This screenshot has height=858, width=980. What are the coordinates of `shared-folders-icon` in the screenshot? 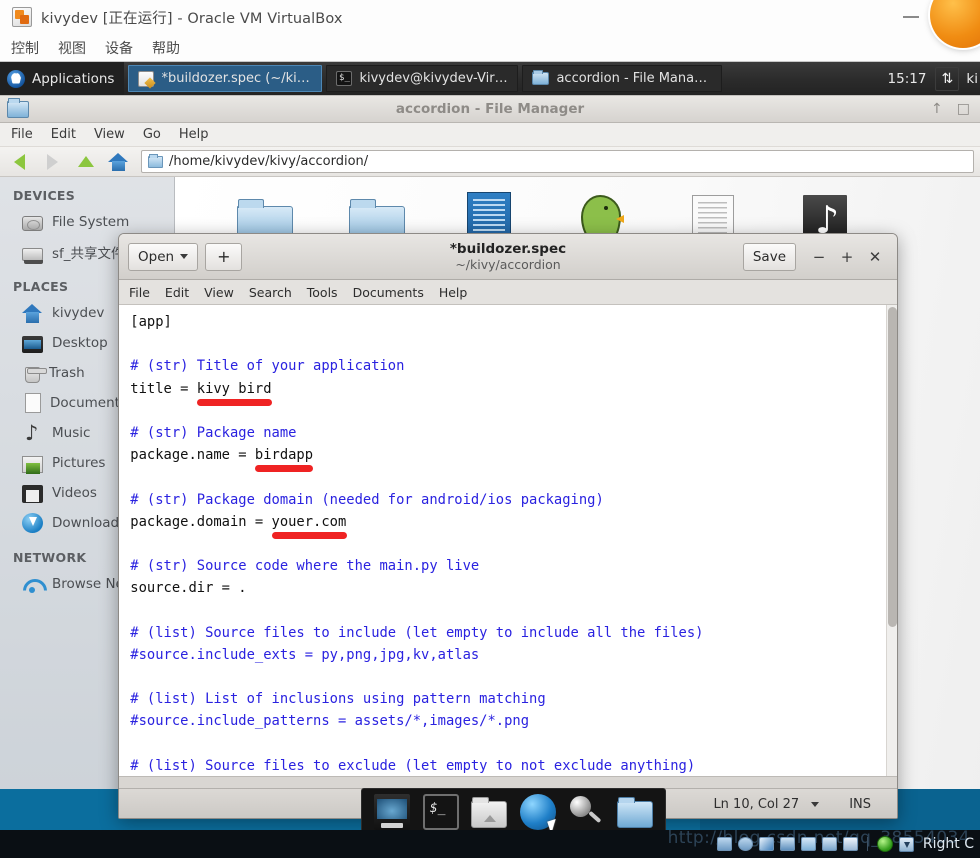 It's located at (808, 844).